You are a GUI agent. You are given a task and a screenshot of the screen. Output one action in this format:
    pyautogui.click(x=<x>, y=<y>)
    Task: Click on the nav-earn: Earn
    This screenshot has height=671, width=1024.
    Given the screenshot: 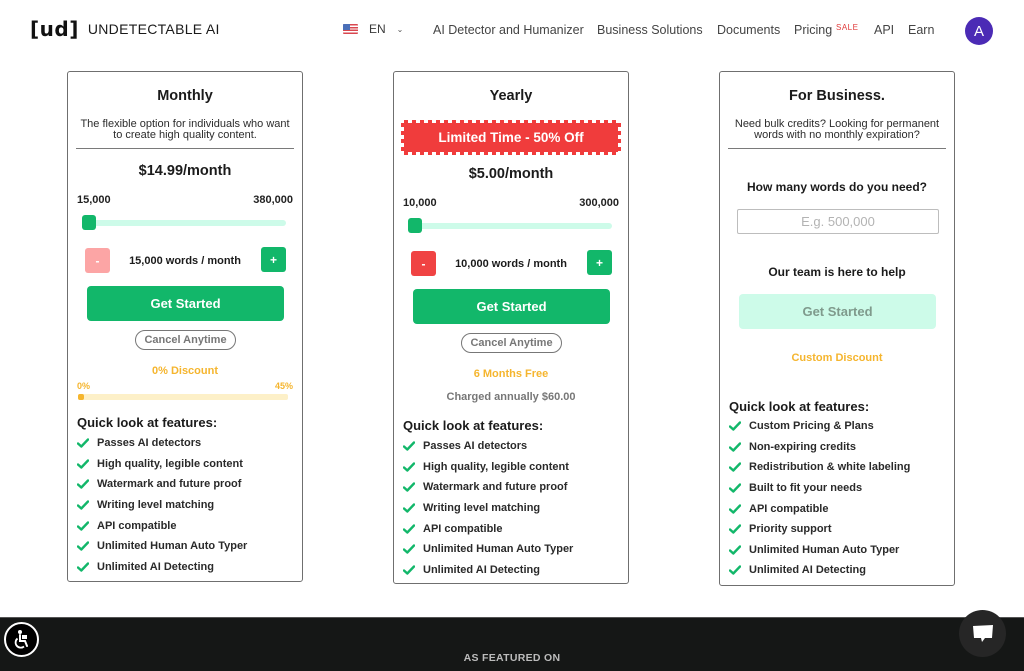 What is the action you would take?
    pyautogui.click(x=921, y=30)
    